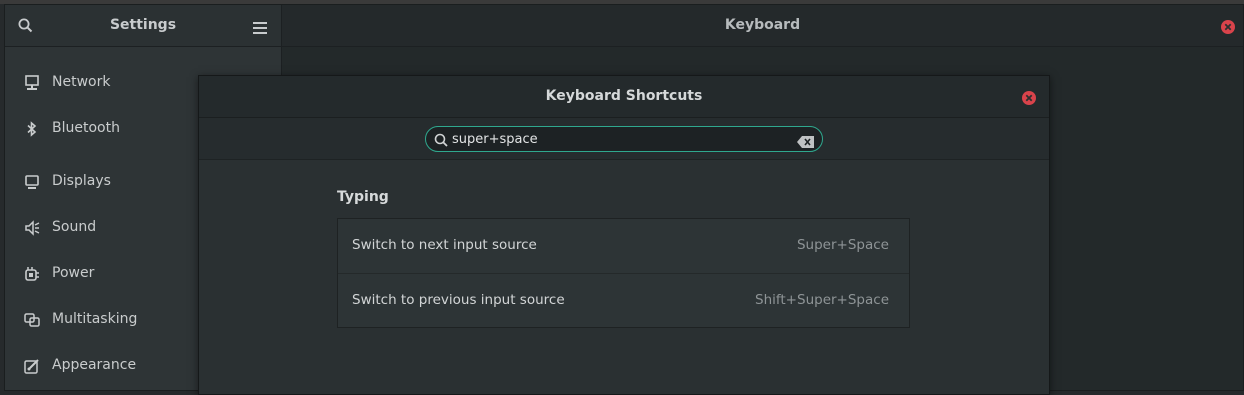  I want to click on sidebar-header: Settings, so click(143, 26).